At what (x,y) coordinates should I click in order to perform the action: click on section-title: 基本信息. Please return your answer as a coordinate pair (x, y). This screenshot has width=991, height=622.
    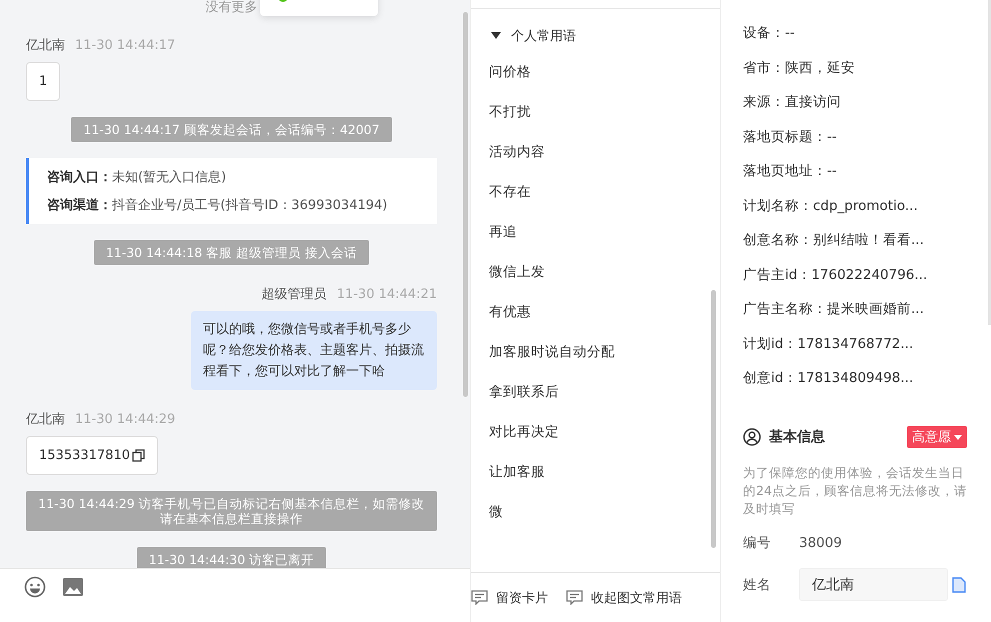
    Looking at the image, I should click on (797, 437).